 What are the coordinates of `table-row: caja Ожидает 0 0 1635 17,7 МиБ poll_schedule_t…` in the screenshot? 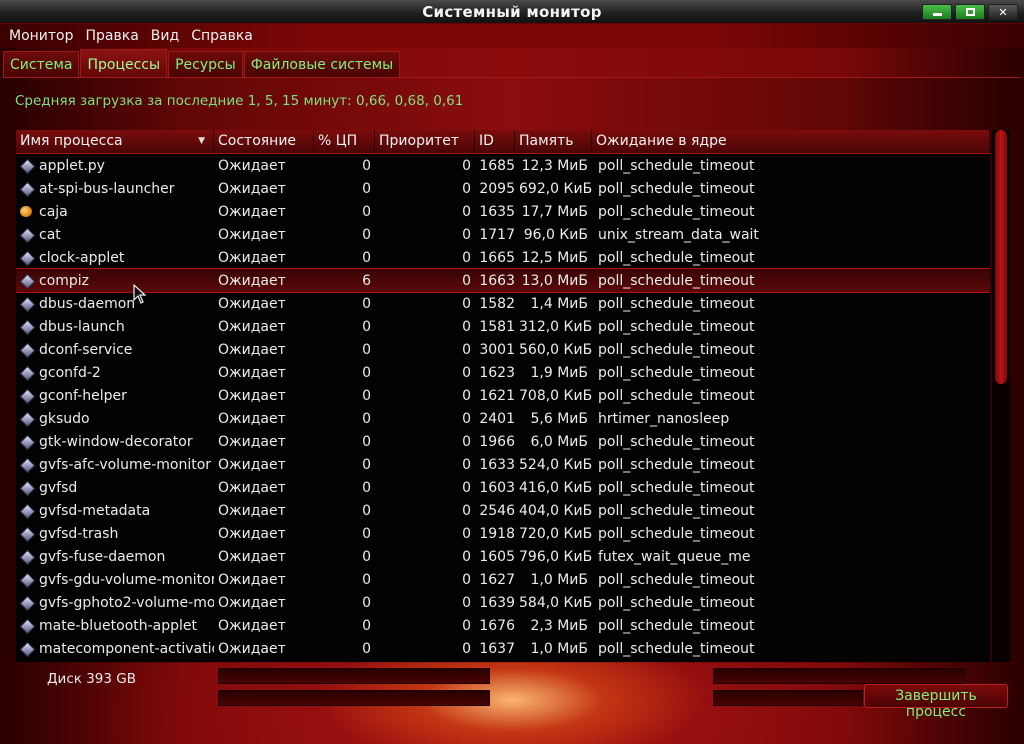 It's located at (503, 211).